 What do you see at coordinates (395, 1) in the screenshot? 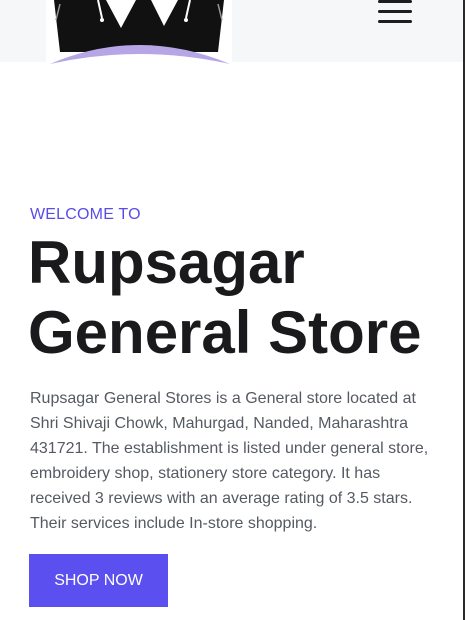
I see `hamburger-menu-icon` at bounding box center [395, 1].